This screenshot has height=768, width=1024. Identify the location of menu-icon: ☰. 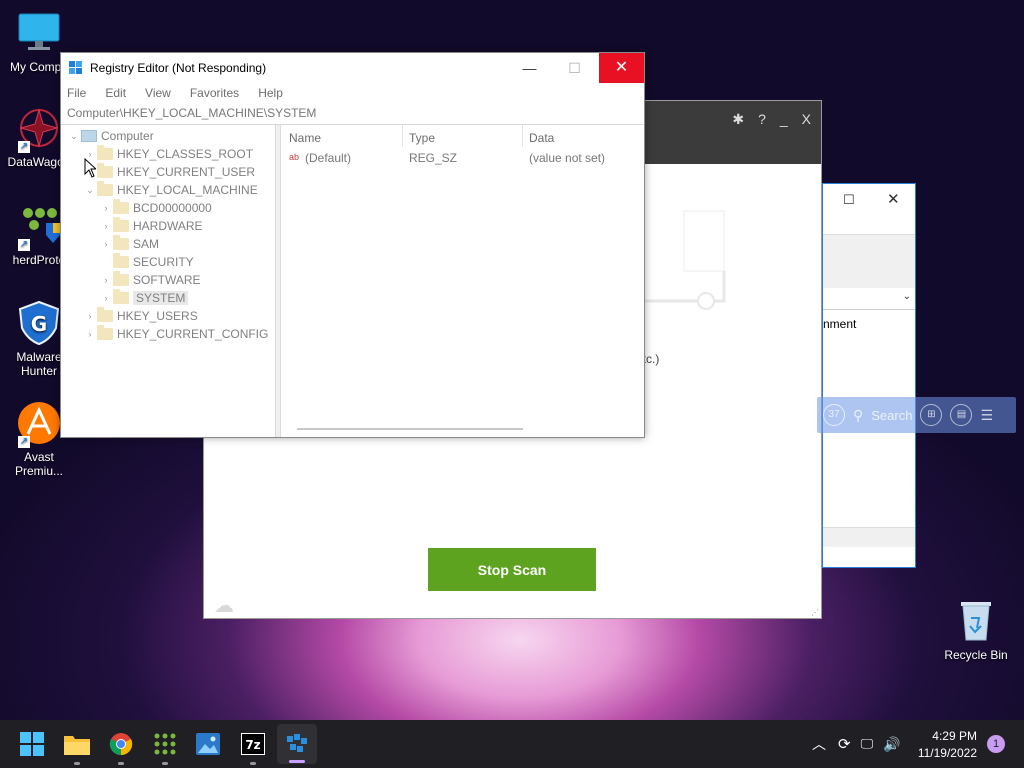
(986, 415).